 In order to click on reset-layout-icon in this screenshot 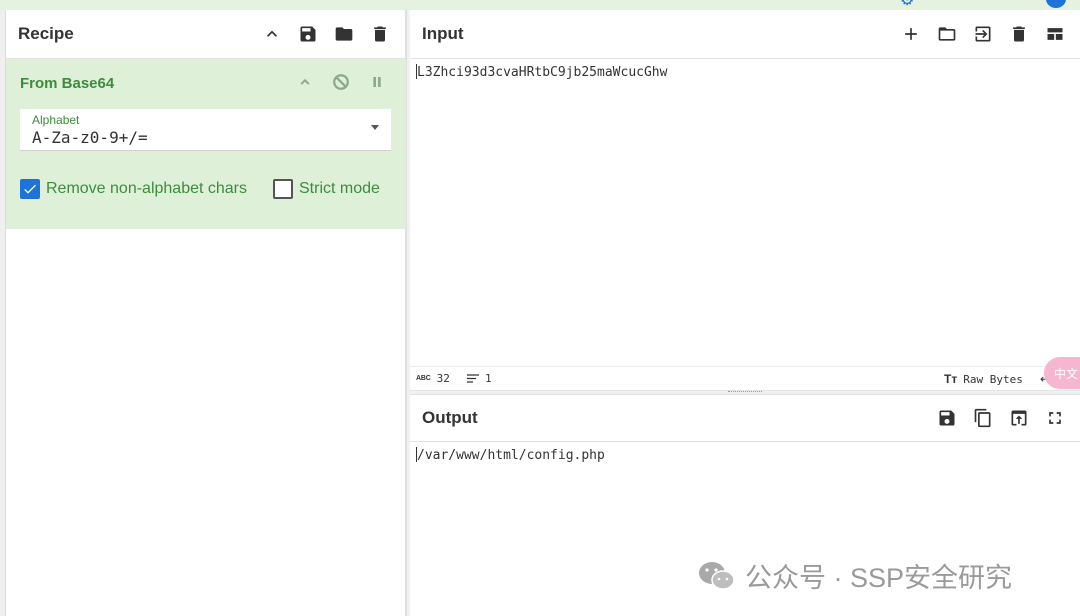, I will do `click(1055, 34)`.